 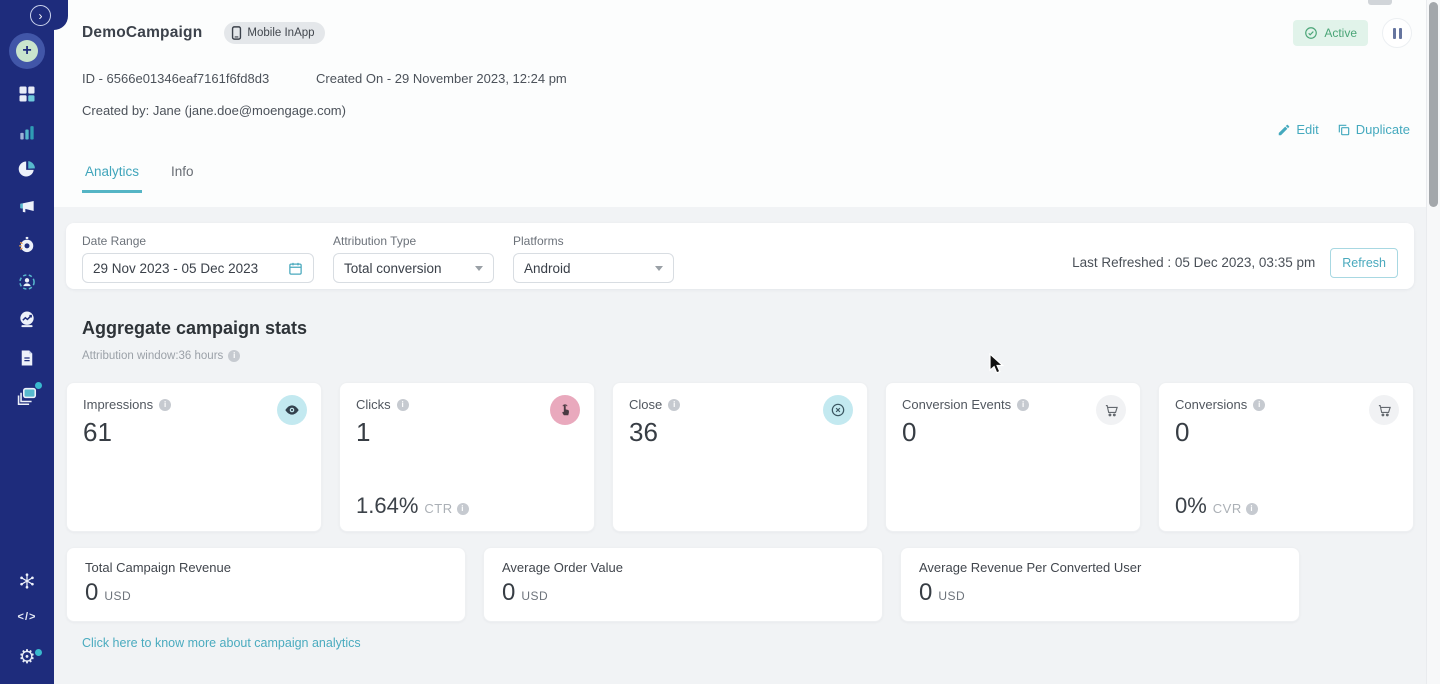 What do you see at coordinates (97, 432) in the screenshot?
I see `stat-value: 61` at bounding box center [97, 432].